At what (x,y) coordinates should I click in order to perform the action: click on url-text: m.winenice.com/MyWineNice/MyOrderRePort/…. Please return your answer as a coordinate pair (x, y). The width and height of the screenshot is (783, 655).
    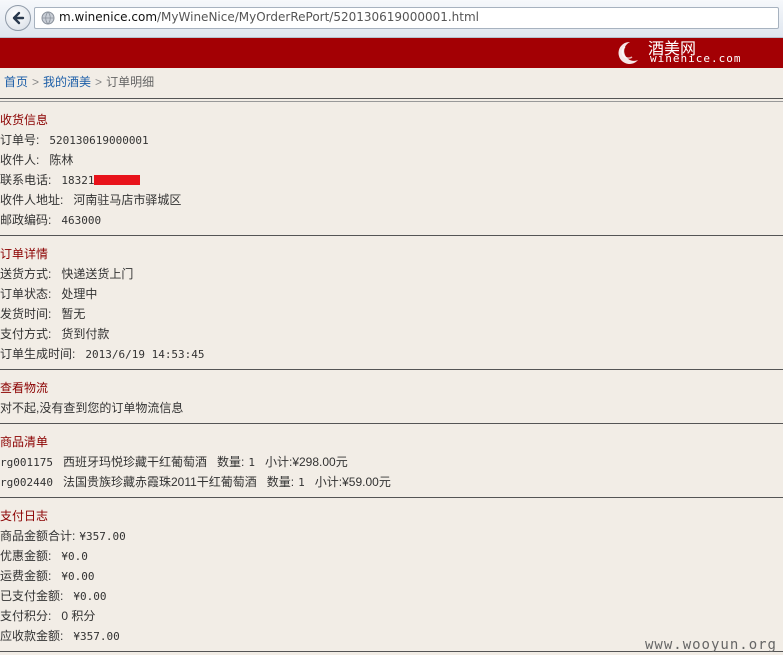
    Looking at the image, I should click on (269, 17).